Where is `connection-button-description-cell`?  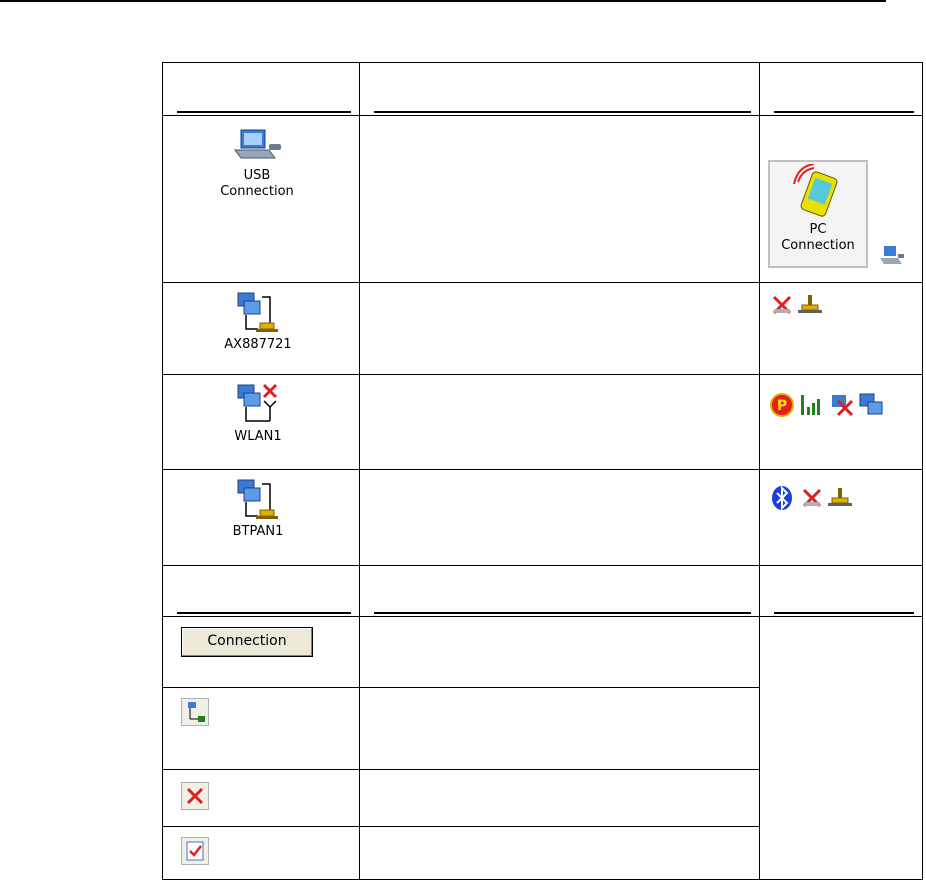
connection-button-description-cell is located at coordinates (559, 652).